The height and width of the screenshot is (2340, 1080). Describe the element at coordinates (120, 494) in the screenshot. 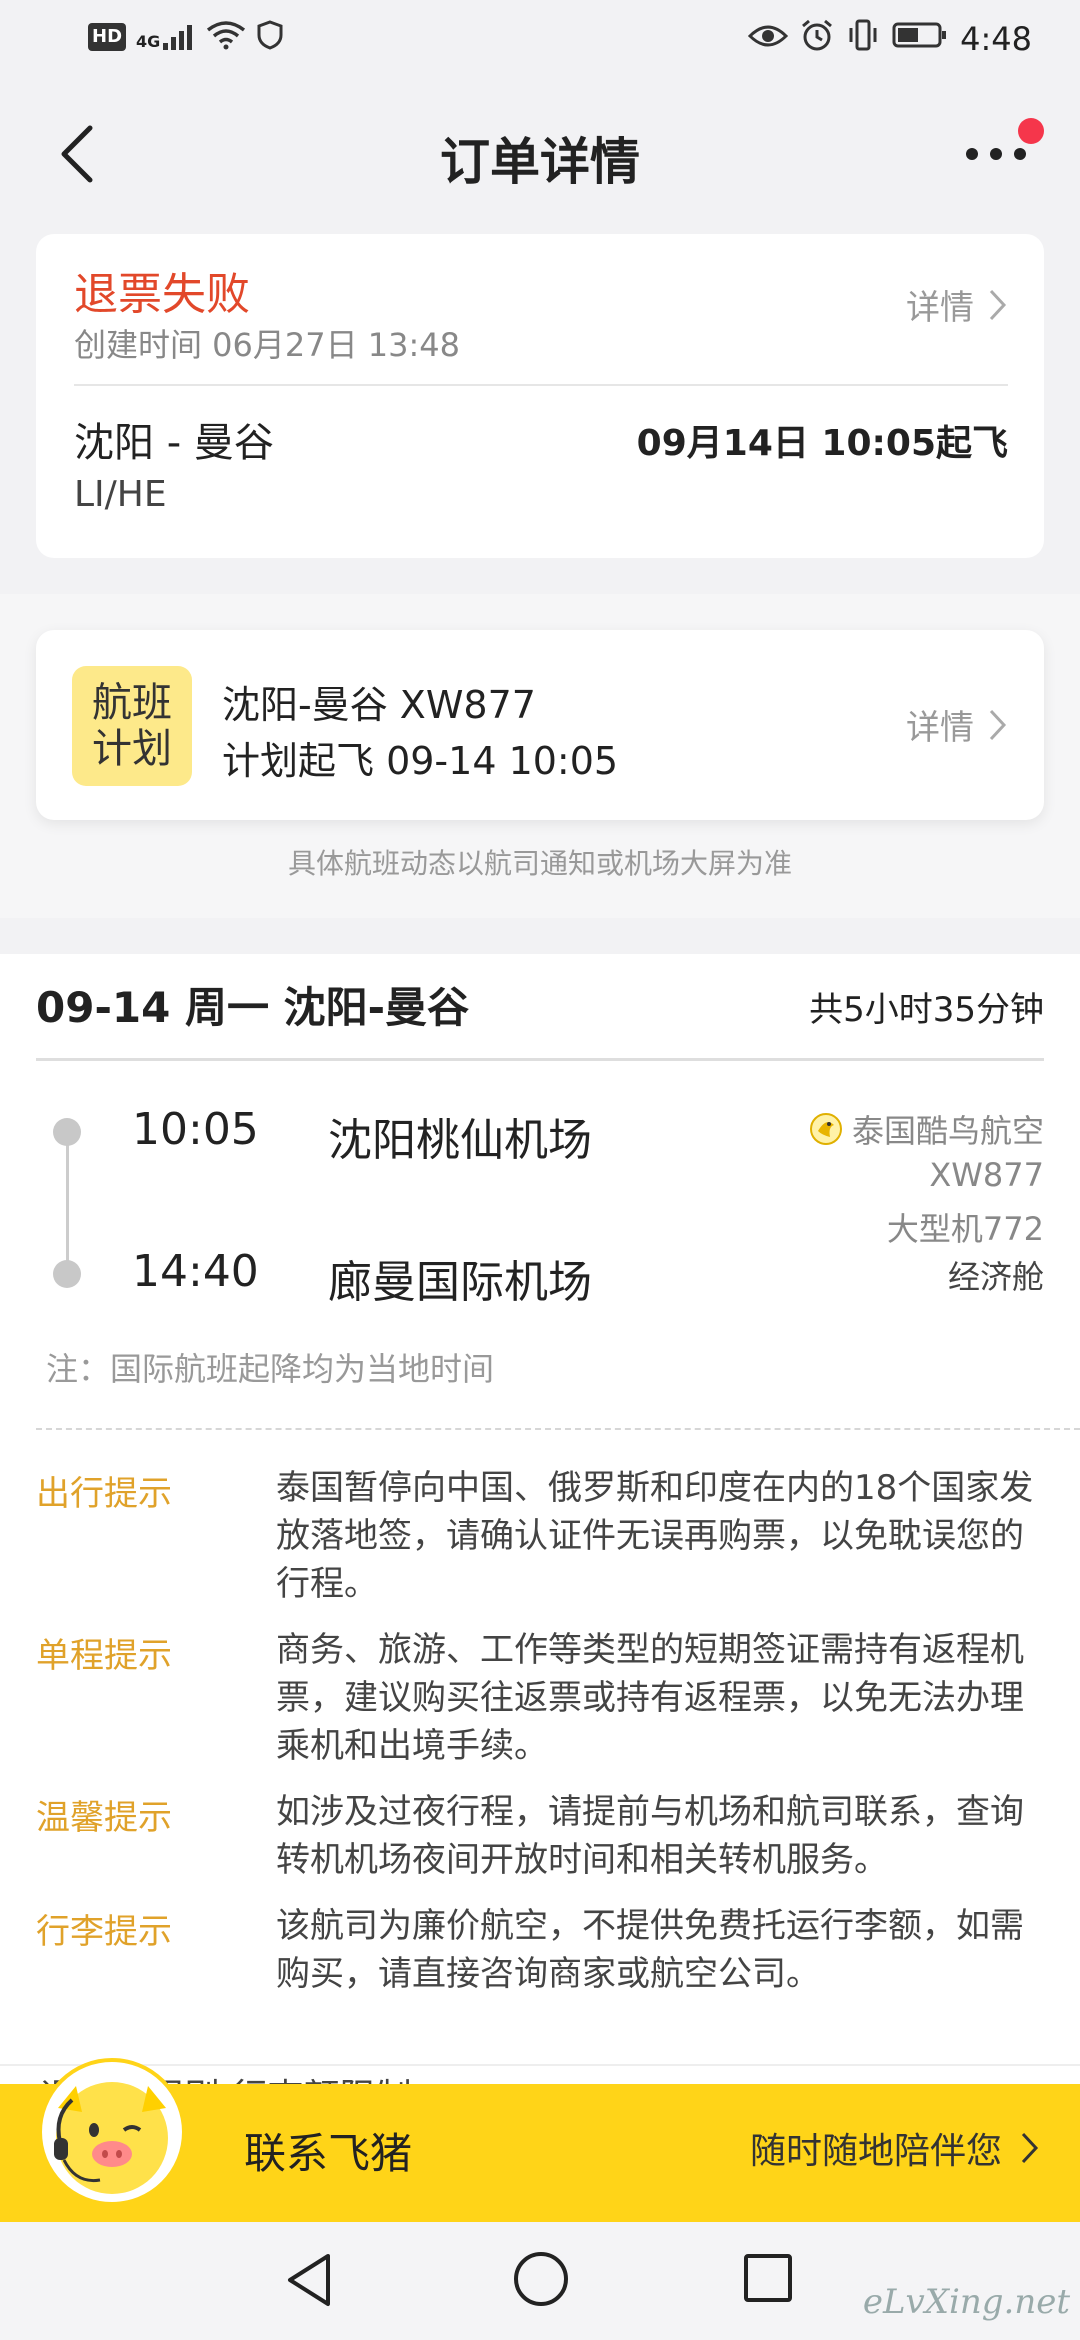

I see `passenger-name: LI/HE` at that location.